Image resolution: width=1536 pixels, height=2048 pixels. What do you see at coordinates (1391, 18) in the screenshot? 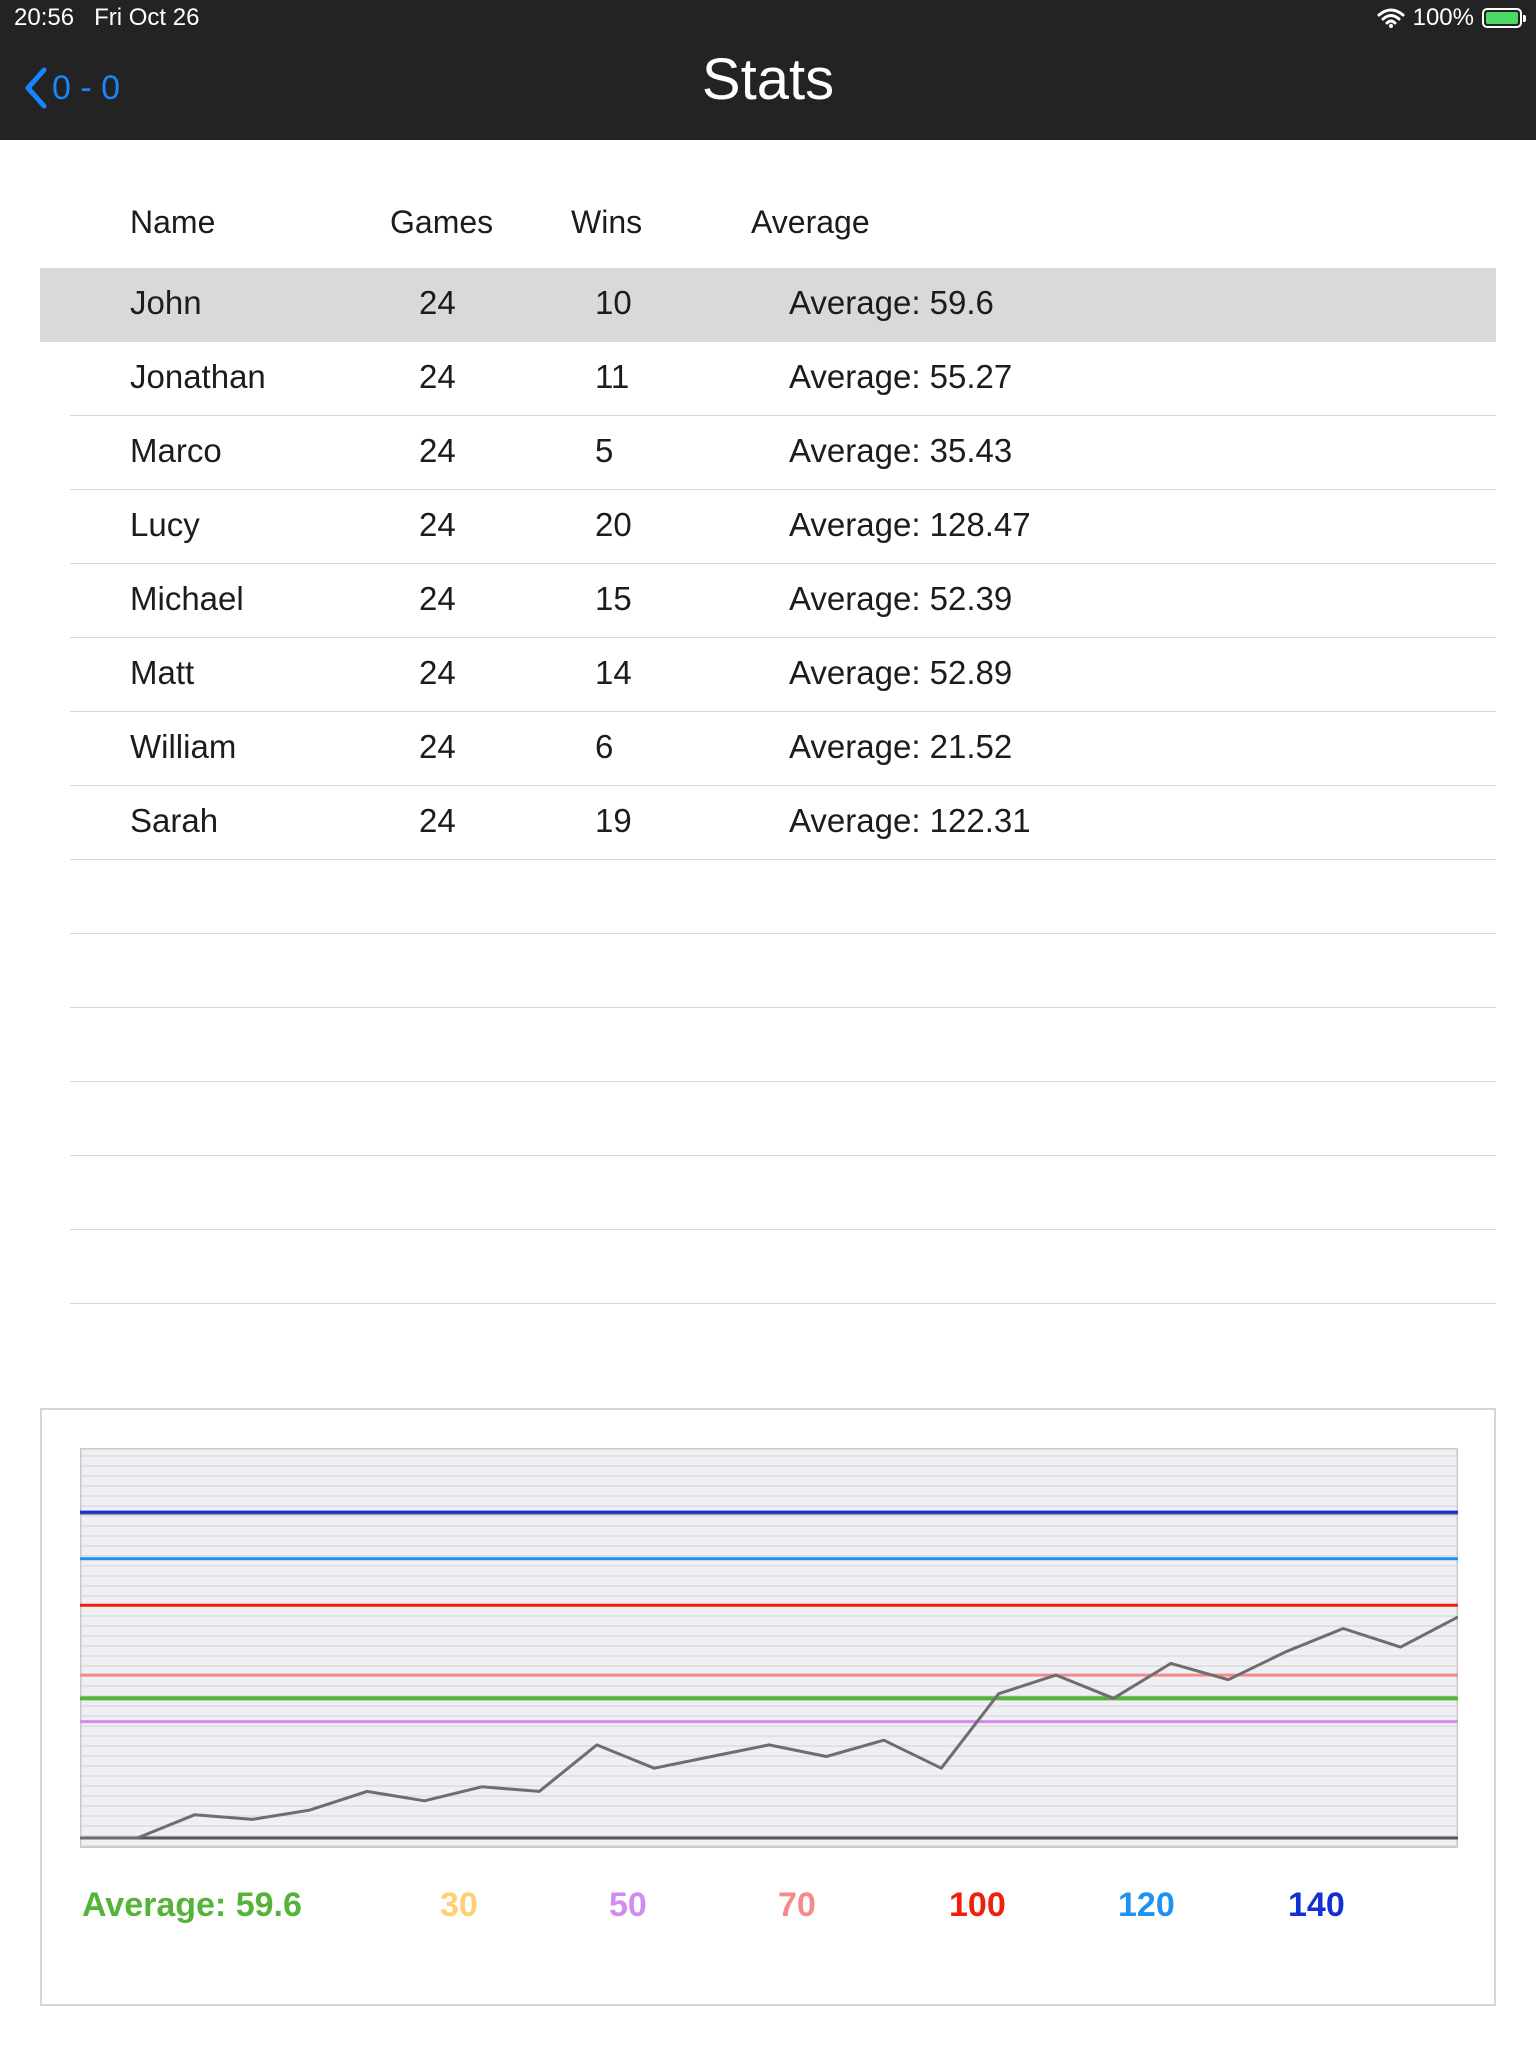
I see `wifi-icon` at bounding box center [1391, 18].